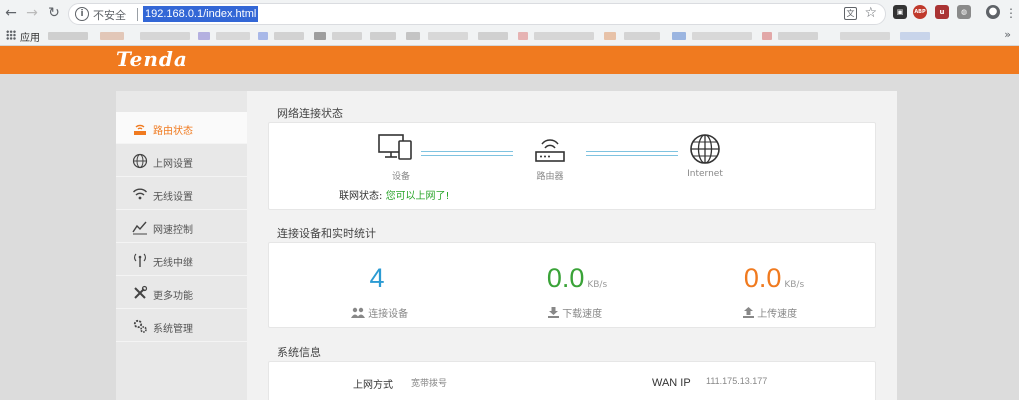 This screenshot has width=1019, height=400. I want to click on network-status-title: 网络连接状态, so click(310, 113).